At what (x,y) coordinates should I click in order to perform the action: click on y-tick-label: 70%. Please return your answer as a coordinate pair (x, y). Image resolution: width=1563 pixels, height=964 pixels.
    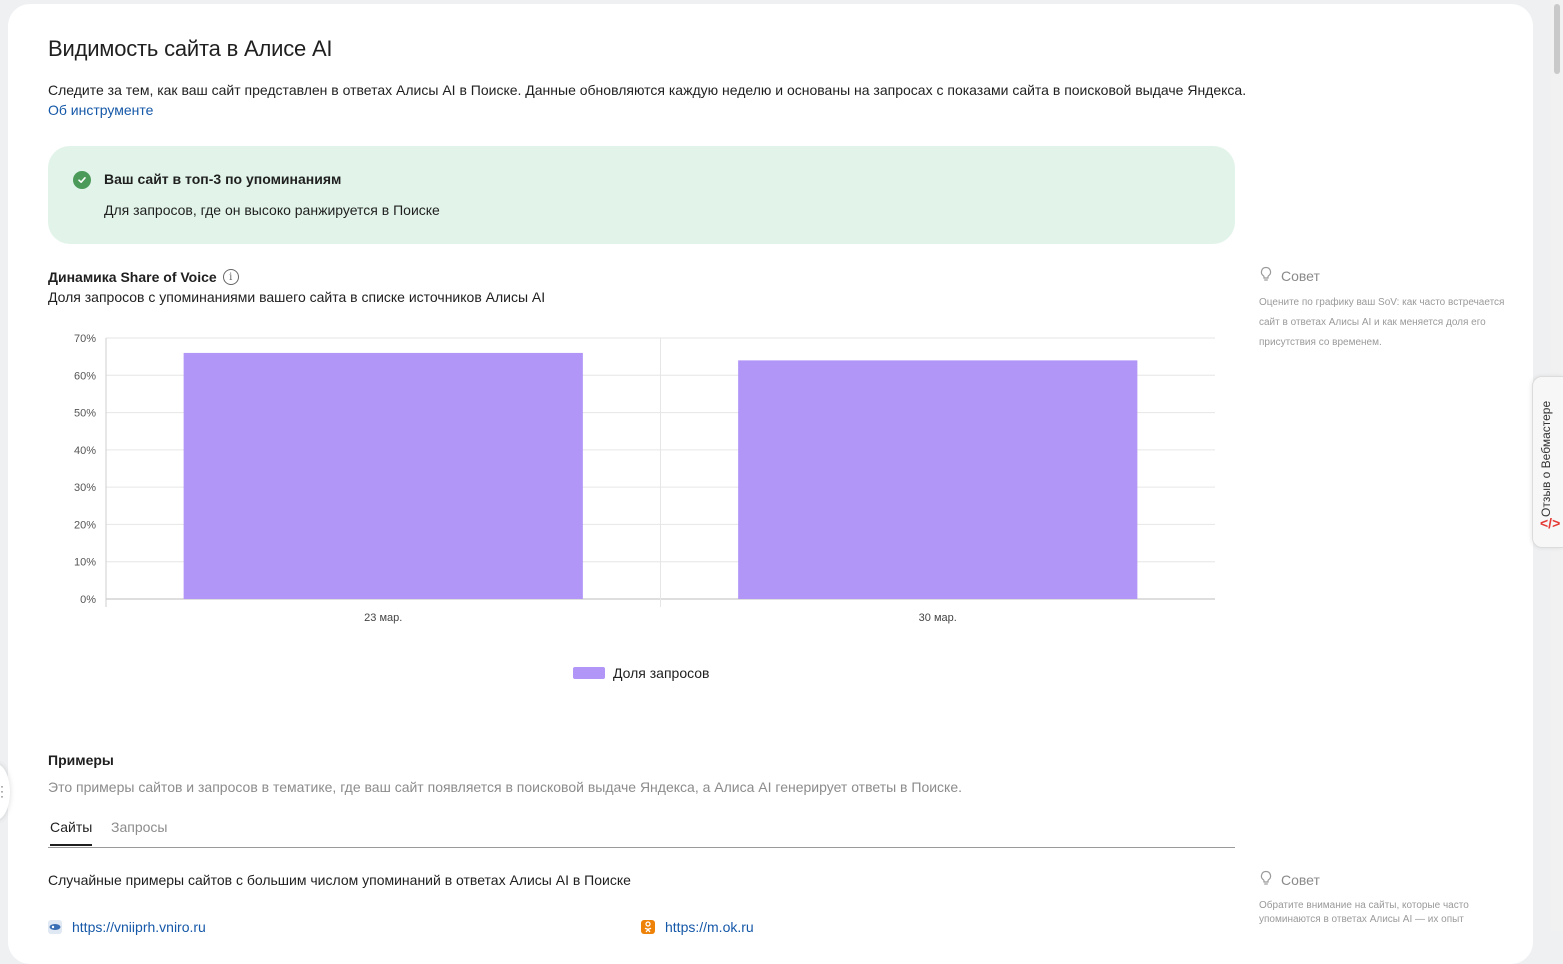
    Looking at the image, I should click on (85, 339).